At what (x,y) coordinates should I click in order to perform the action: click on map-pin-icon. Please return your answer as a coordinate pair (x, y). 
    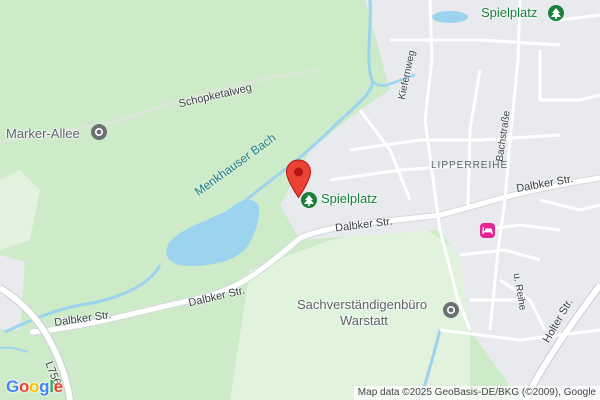
    Looking at the image, I should click on (298, 179).